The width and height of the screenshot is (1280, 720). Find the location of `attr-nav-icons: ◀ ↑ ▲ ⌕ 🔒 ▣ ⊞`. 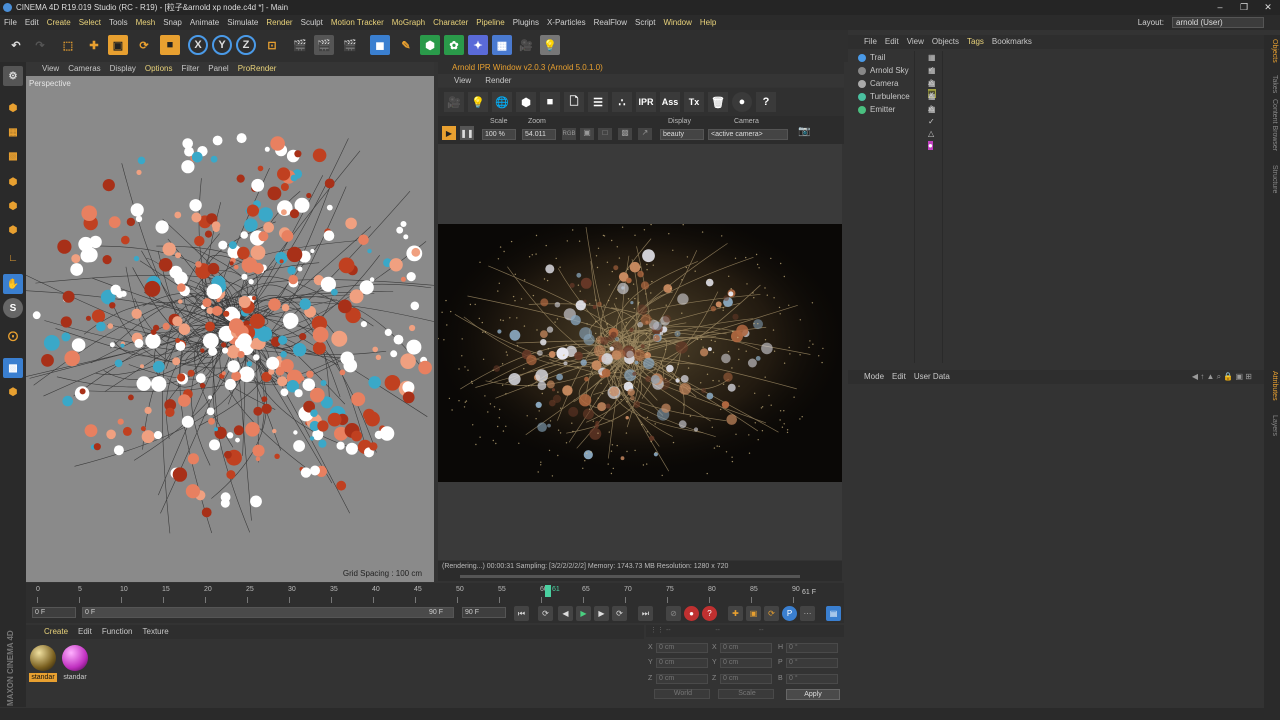

attr-nav-icons: ◀ ↑ ▲ ⌕ 🔒 ▣ ⊞ is located at coordinates (1222, 377).